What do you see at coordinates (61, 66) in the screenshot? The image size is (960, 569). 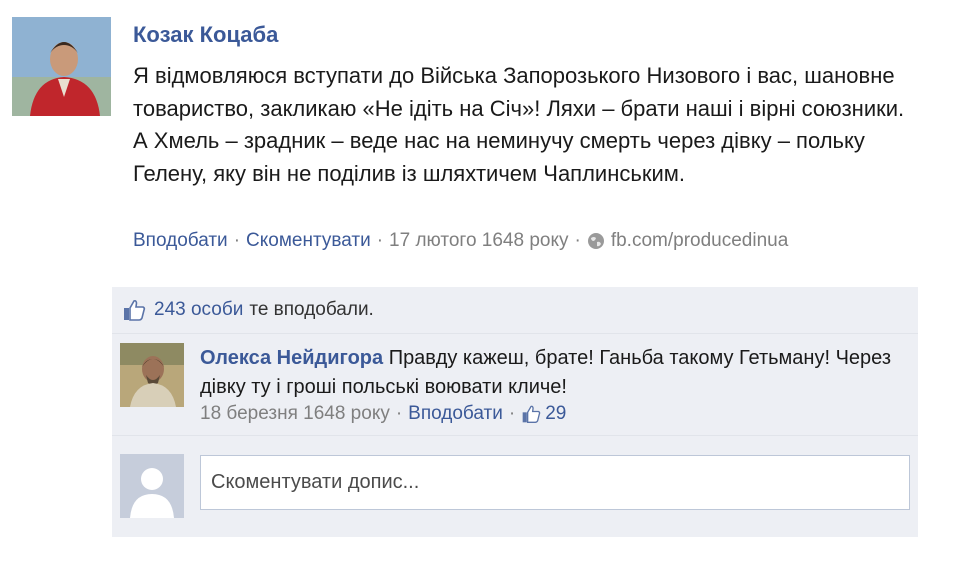 I see `author-avatar` at bounding box center [61, 66].